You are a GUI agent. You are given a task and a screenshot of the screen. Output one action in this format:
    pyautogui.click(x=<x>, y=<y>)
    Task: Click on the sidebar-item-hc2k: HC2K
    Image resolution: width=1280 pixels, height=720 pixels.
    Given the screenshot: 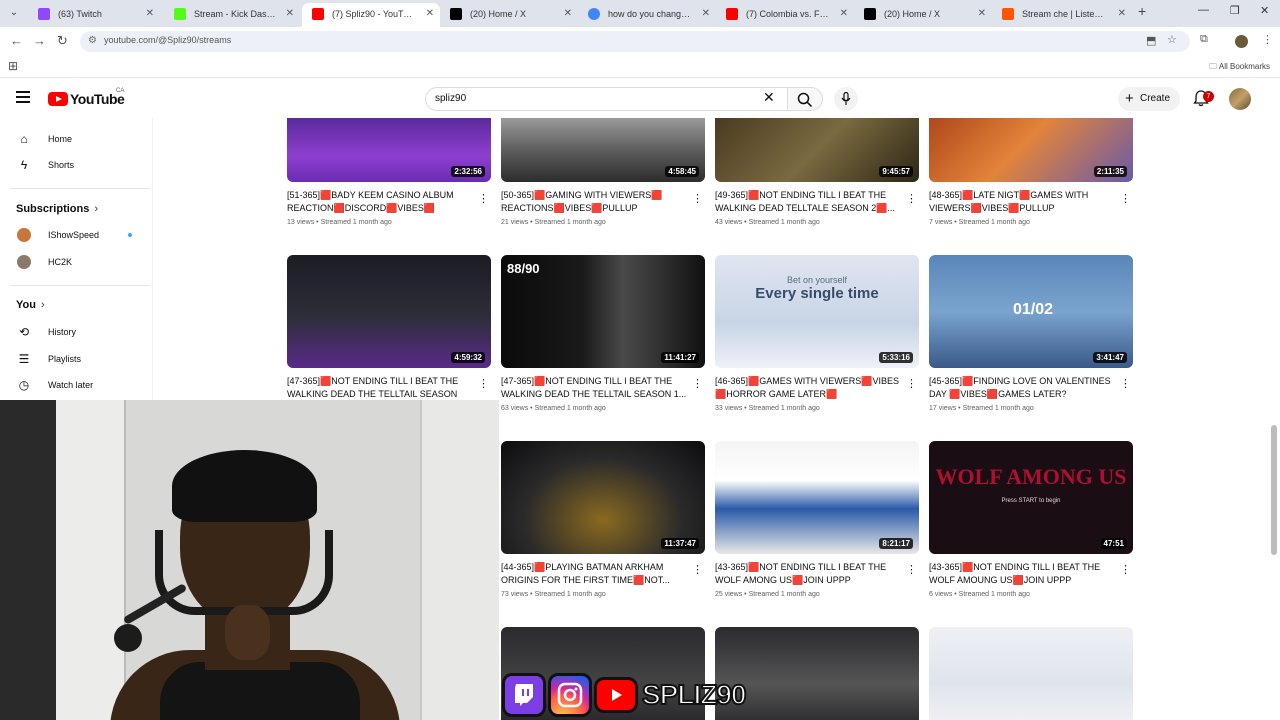 What is the action you would take?
    pyautogui.click(x=75, y=262)
    